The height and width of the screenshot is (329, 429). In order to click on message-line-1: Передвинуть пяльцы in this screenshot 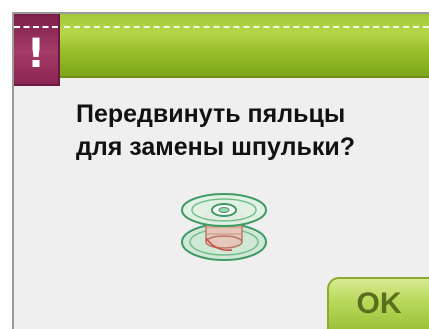, I will do `click(211, 114)`.